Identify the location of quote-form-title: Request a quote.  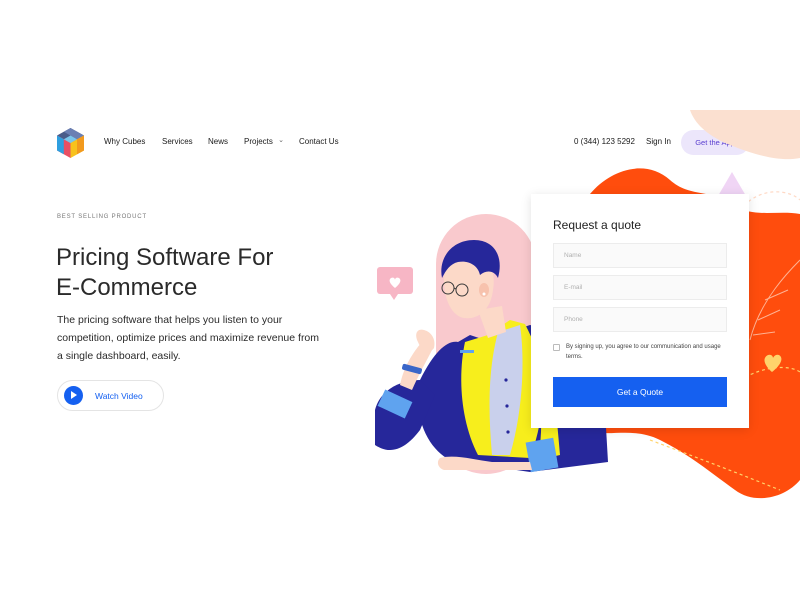
(597, 225).